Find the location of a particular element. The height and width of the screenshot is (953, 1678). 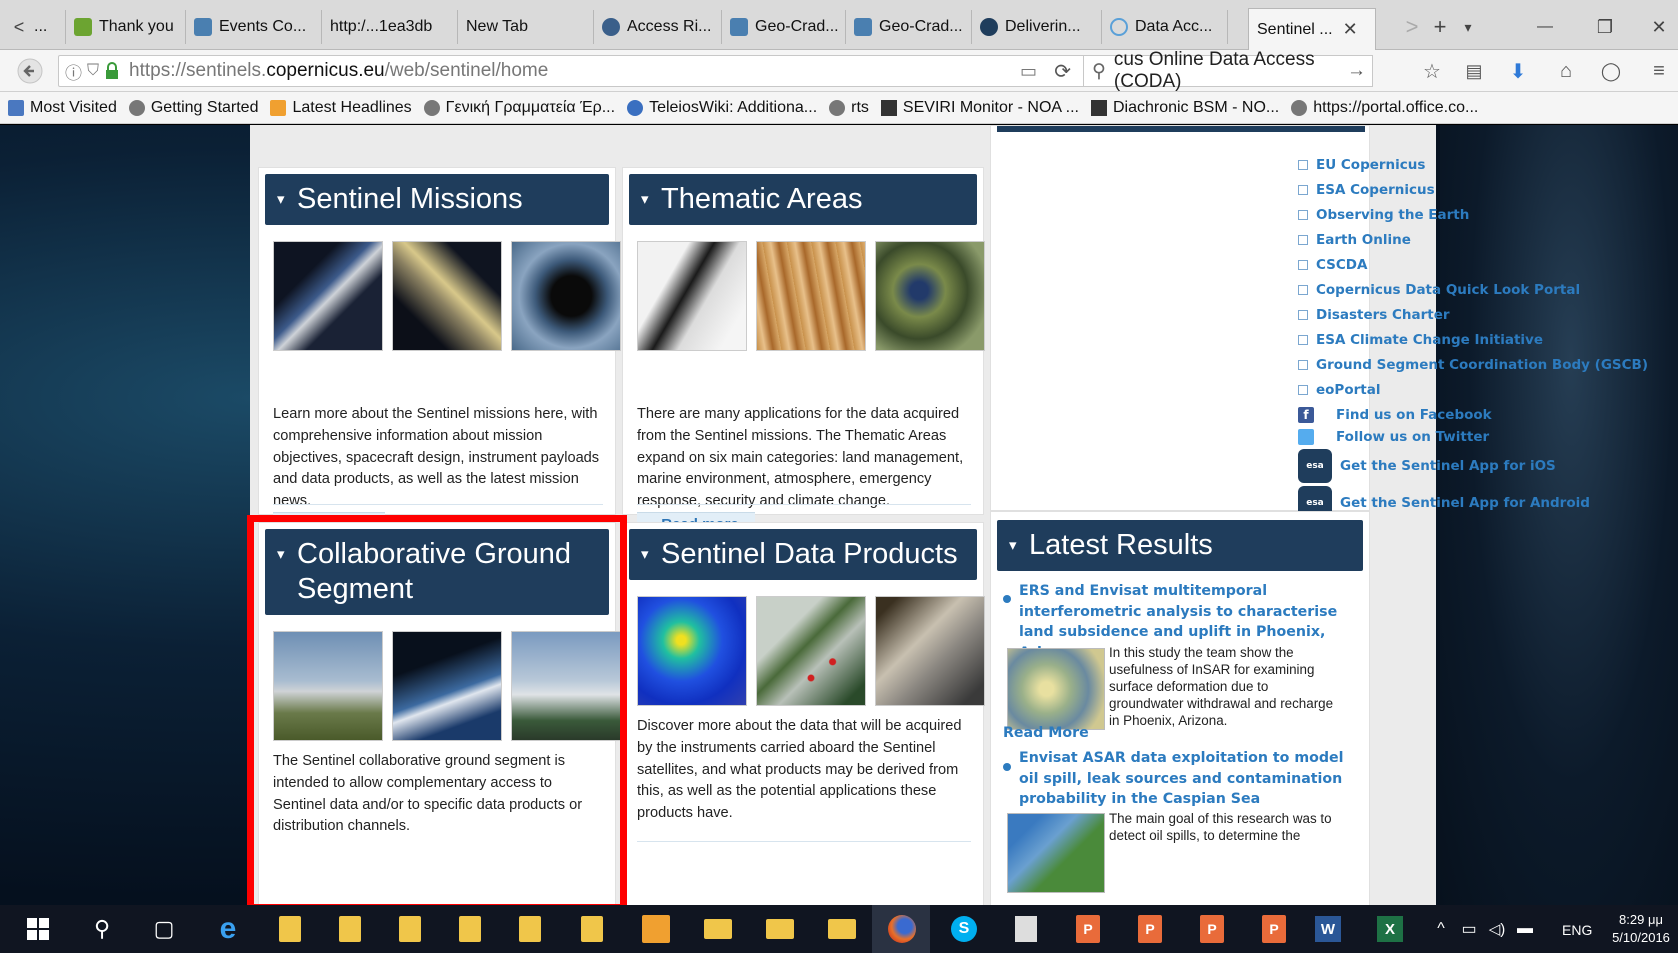

chat-button: ◯ is located at coordinates (1611, 71).